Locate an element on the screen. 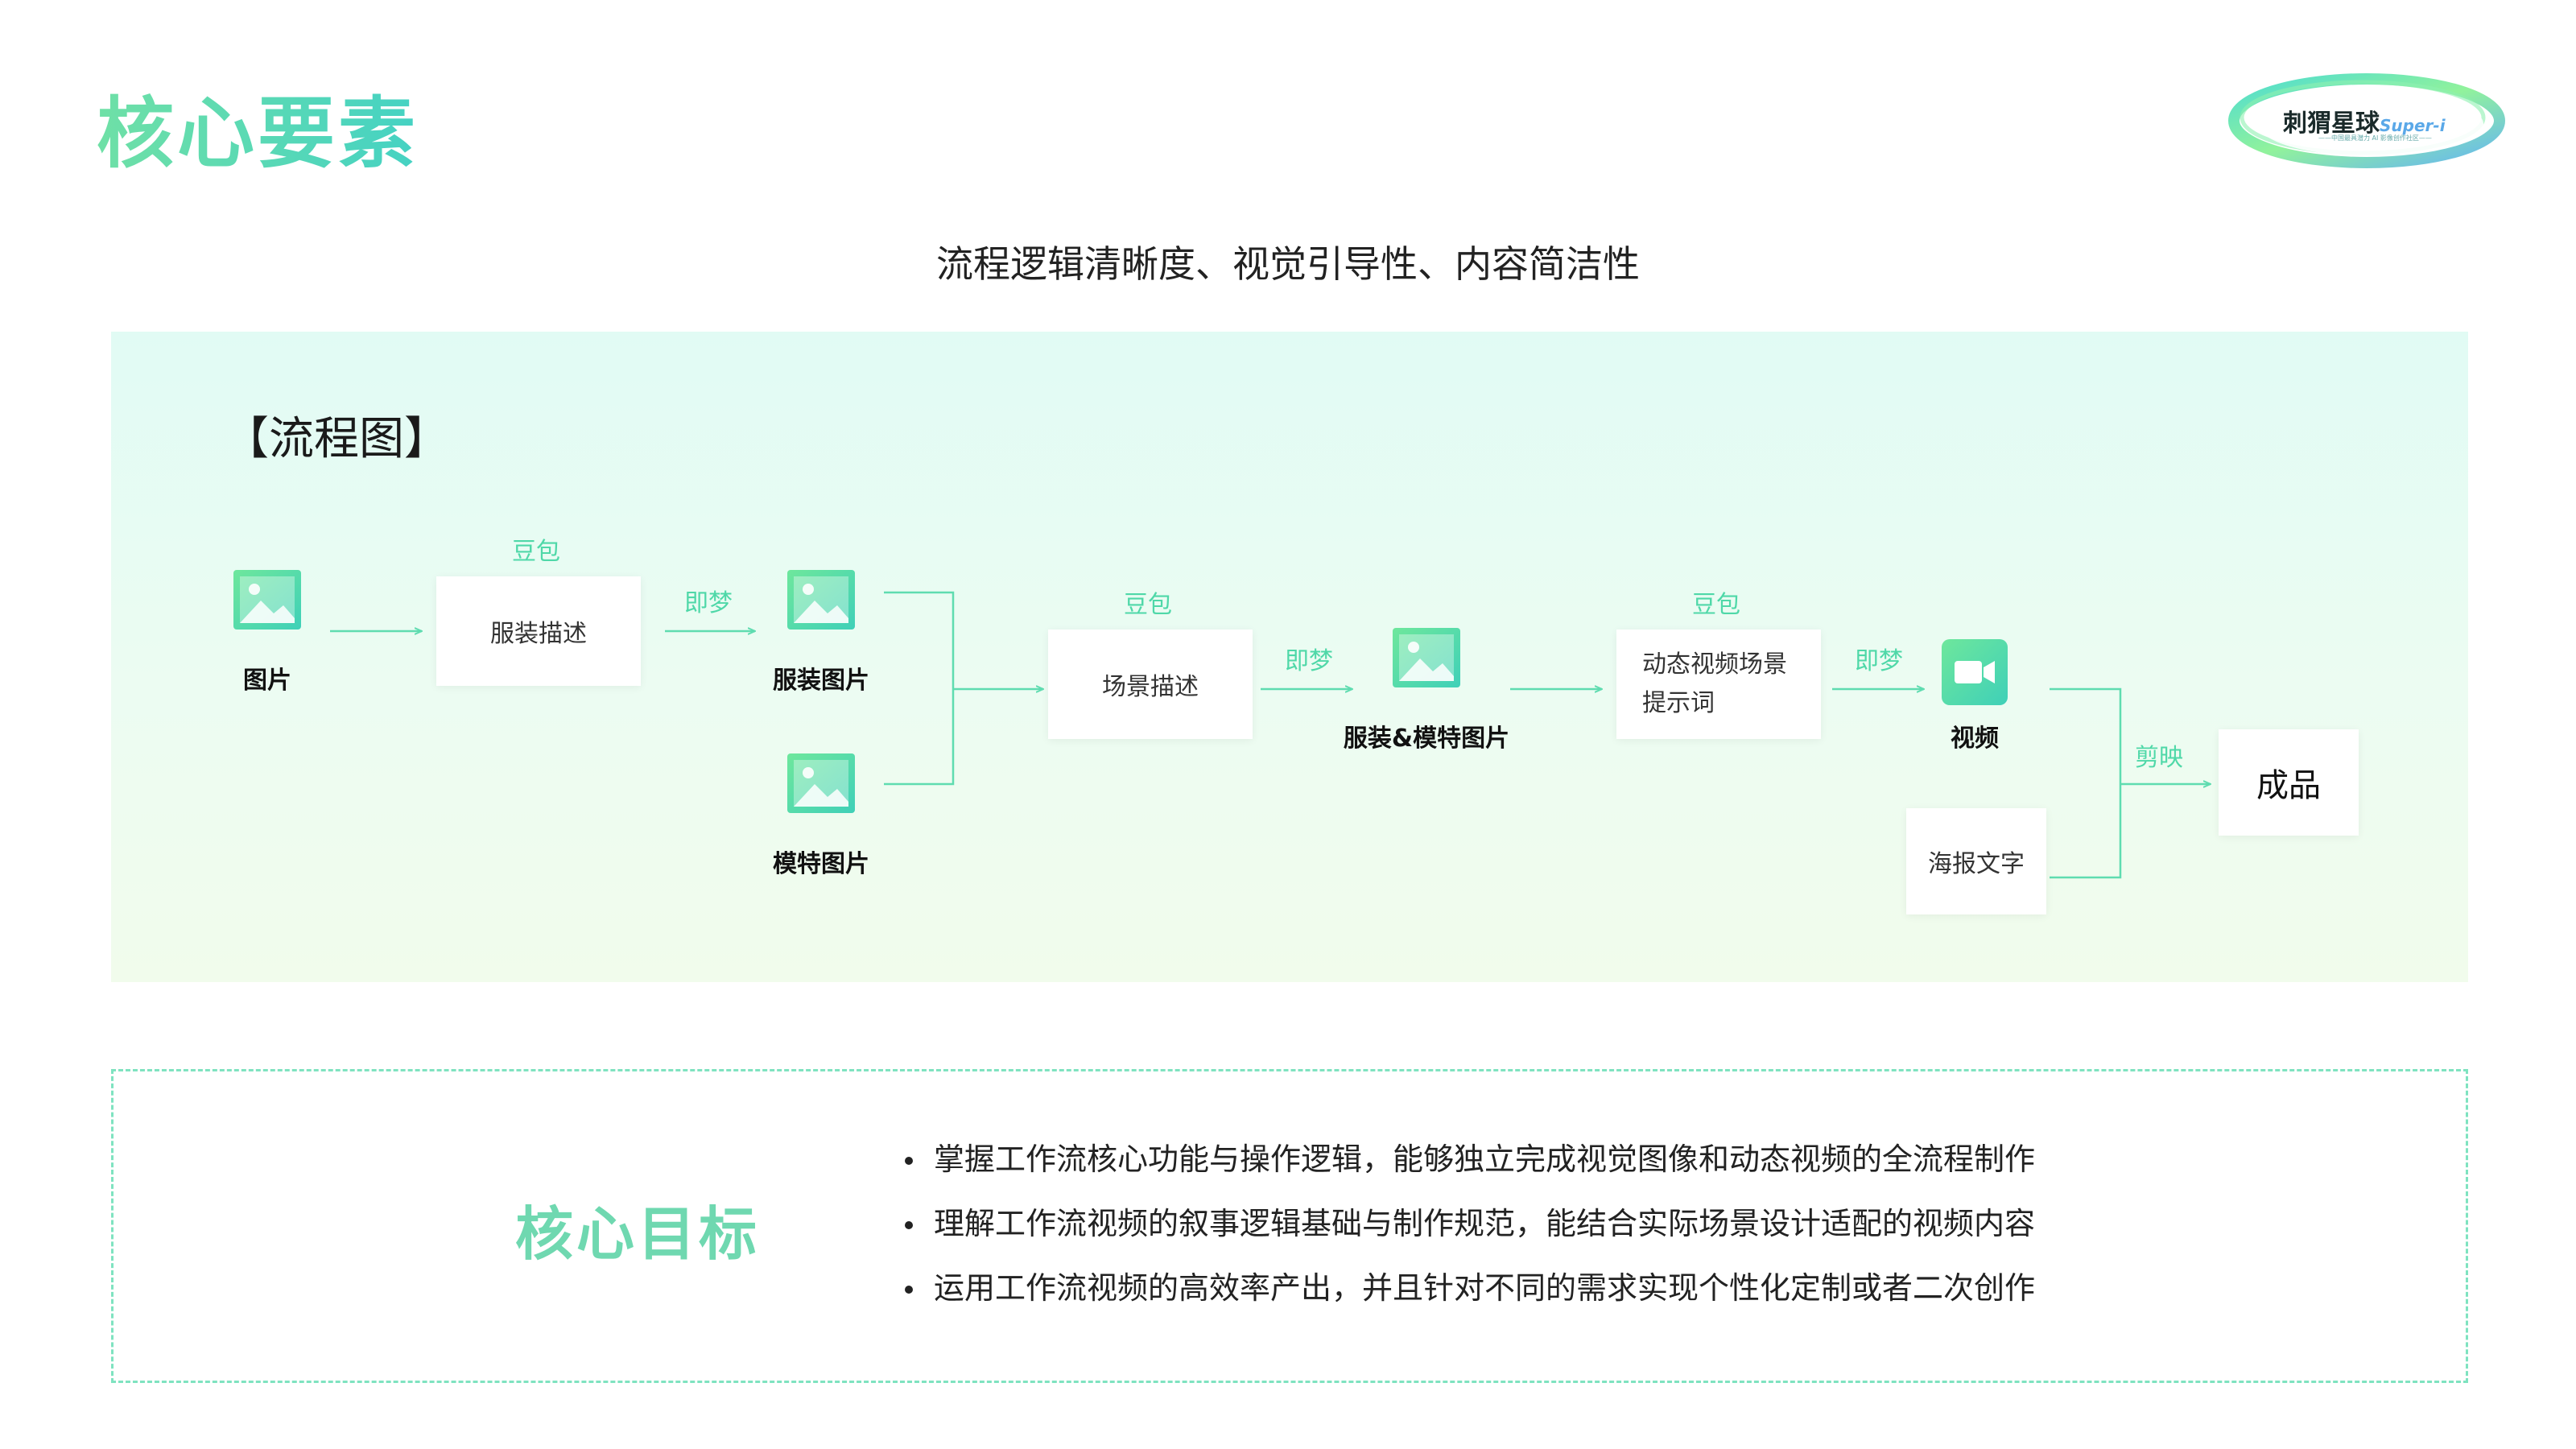 This screenshot has width=2576, height=1449. core-goals-title: 核心目标 is located at coordinates (638, 1234).